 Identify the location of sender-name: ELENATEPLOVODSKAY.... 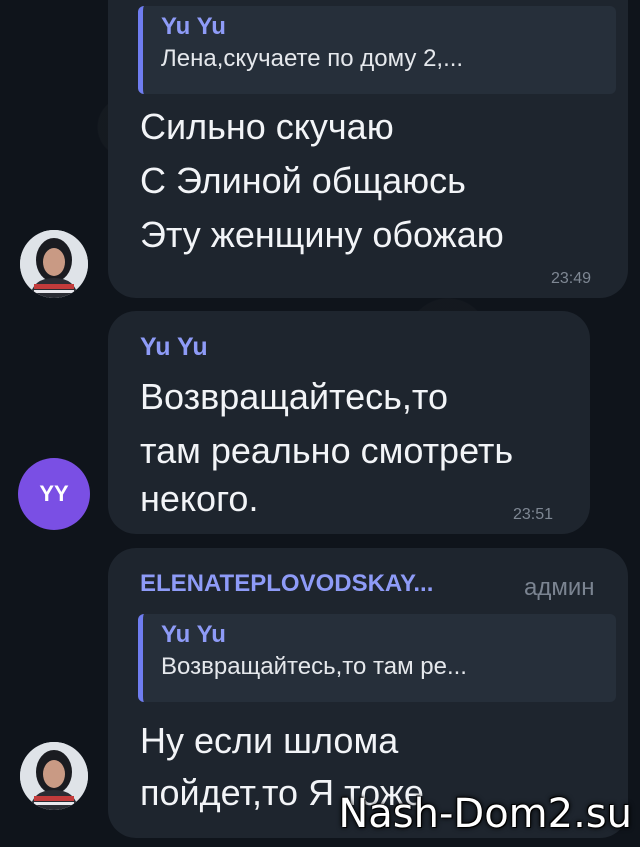
(286, 584).